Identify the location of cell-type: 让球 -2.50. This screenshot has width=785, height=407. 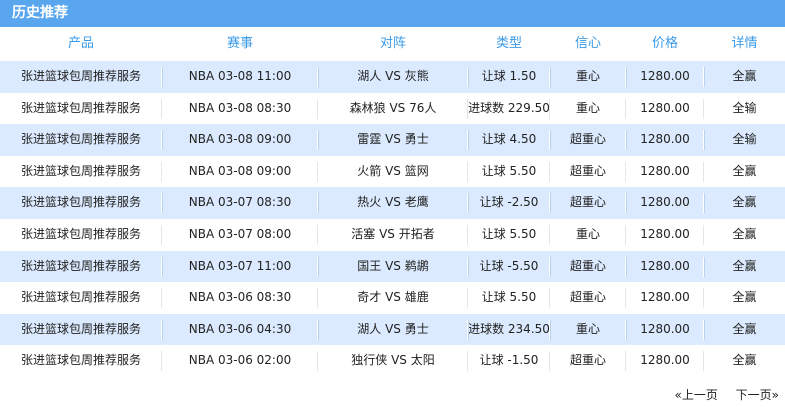
(509, 202).